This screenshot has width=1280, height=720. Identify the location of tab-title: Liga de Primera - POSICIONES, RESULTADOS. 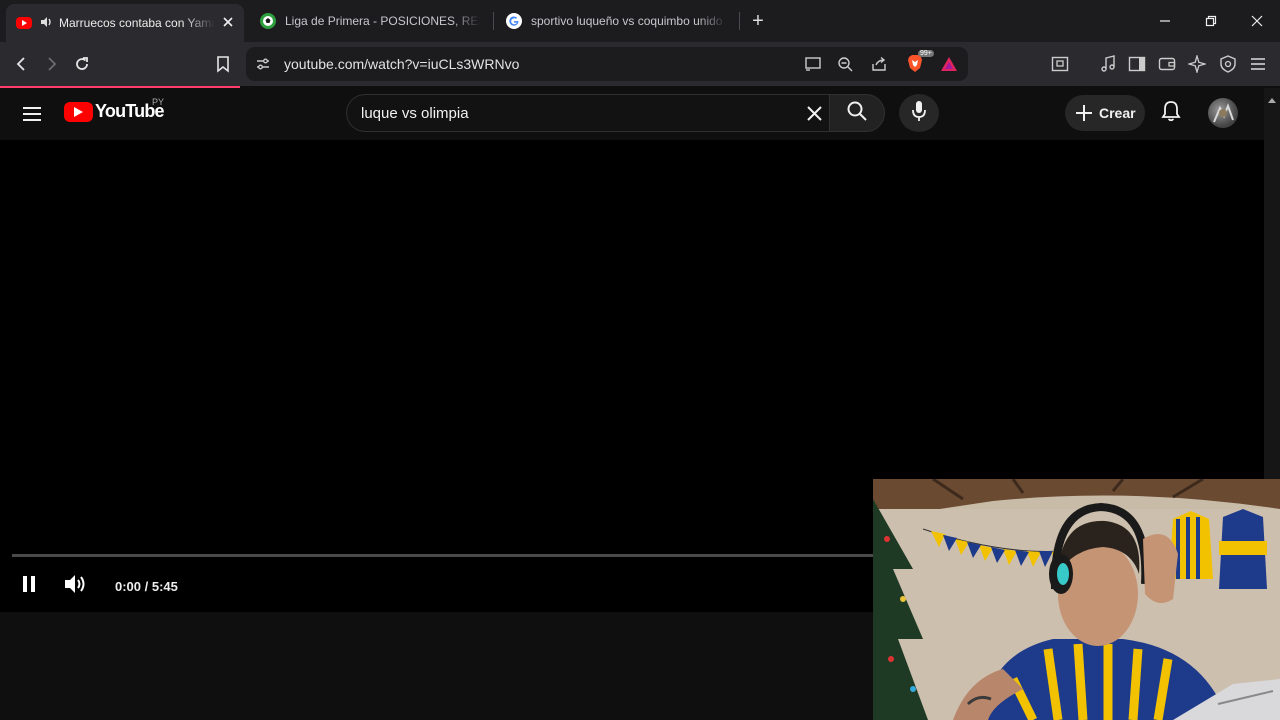
(383, 21).